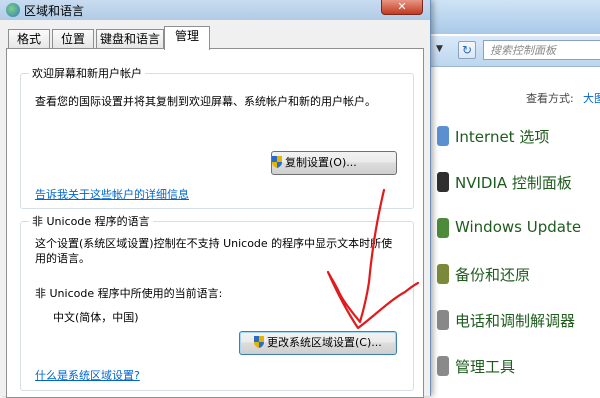 The image size is (600, 398). What do you see at coordinates (205, 101) in the screenshot?
I see `welcome-description: 查看您的国际设置并将其复制到欢迎屏幕、系统帐户和新的用户帐户。` at bounding box center [205, 101].